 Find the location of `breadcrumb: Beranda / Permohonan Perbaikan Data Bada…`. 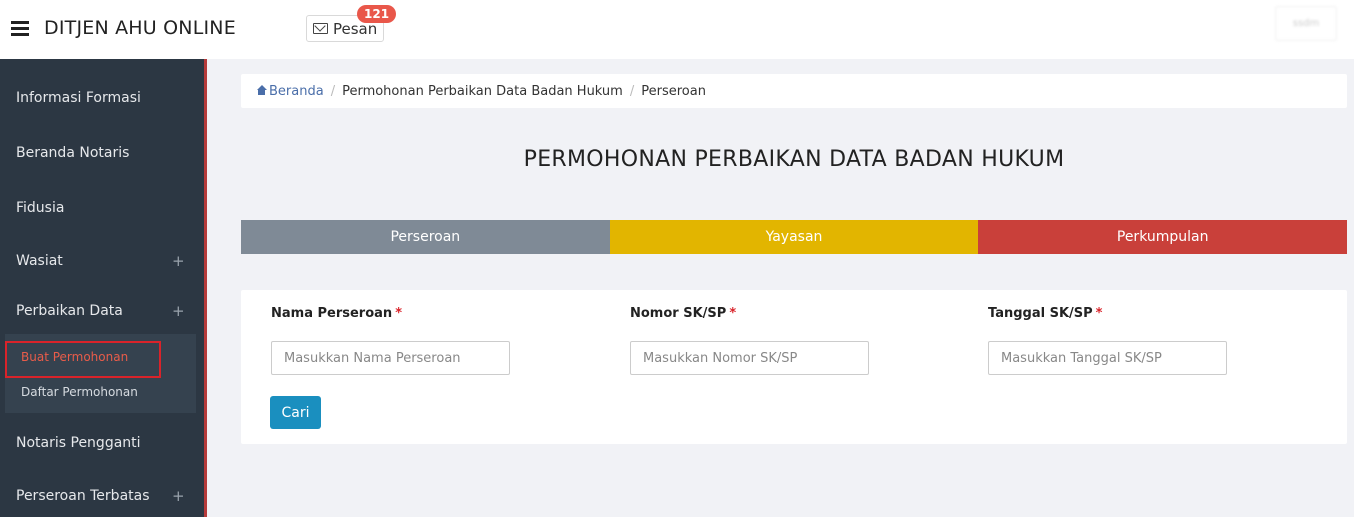

breadcrumb: Beranda / Permohonan Perbaikan Data Bada… is located at coordinates (794, 91).